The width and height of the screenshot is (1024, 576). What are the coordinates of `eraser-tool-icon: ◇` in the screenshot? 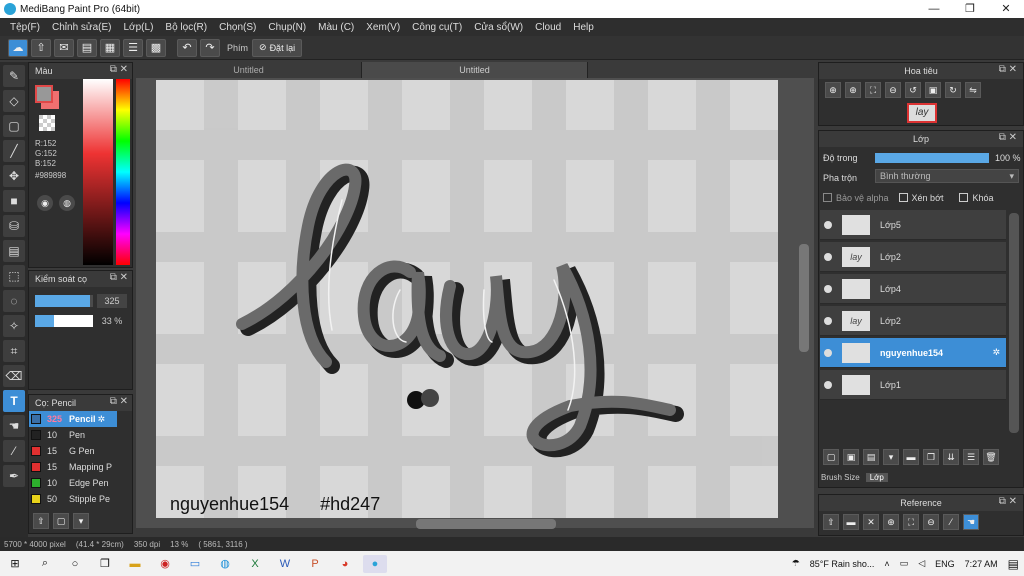 It's located at (14, 101).